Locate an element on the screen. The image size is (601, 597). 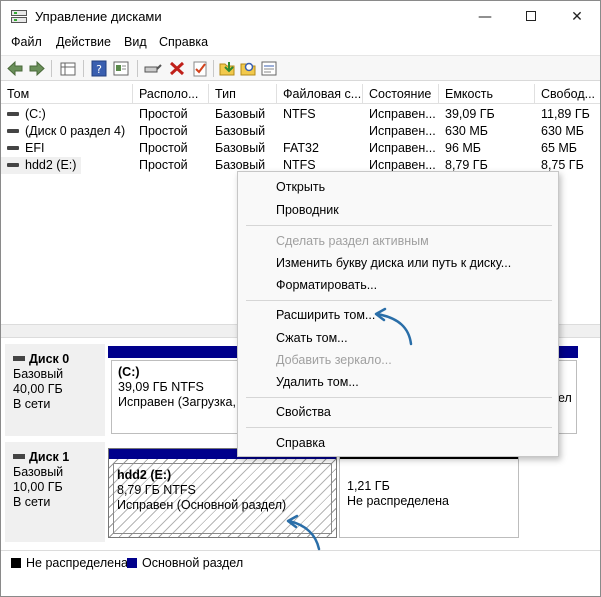
close-button: ✕ is located at coordinates (577, 17).